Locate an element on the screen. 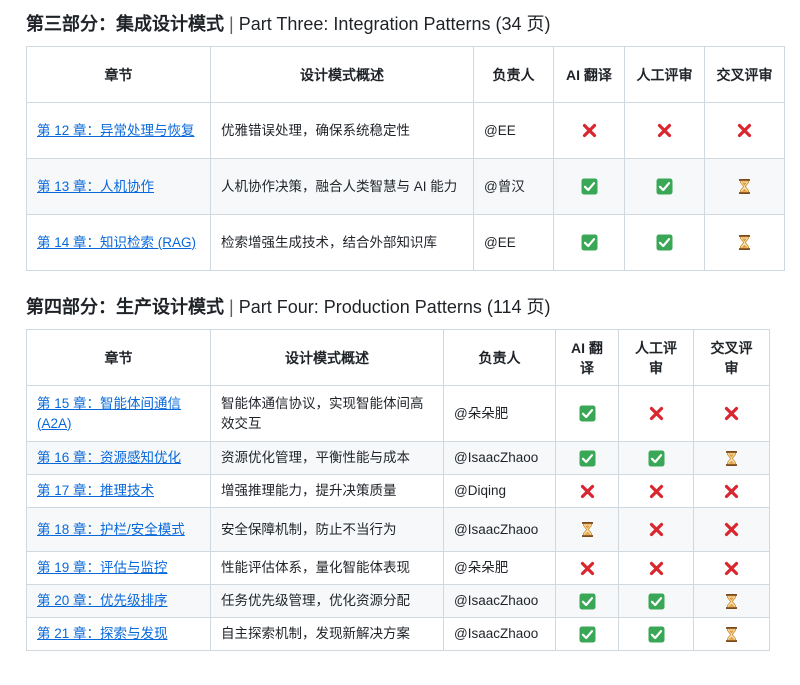  summary-cell: 增强推理能力，提升决策质量 is located at coordinates (327, 491).